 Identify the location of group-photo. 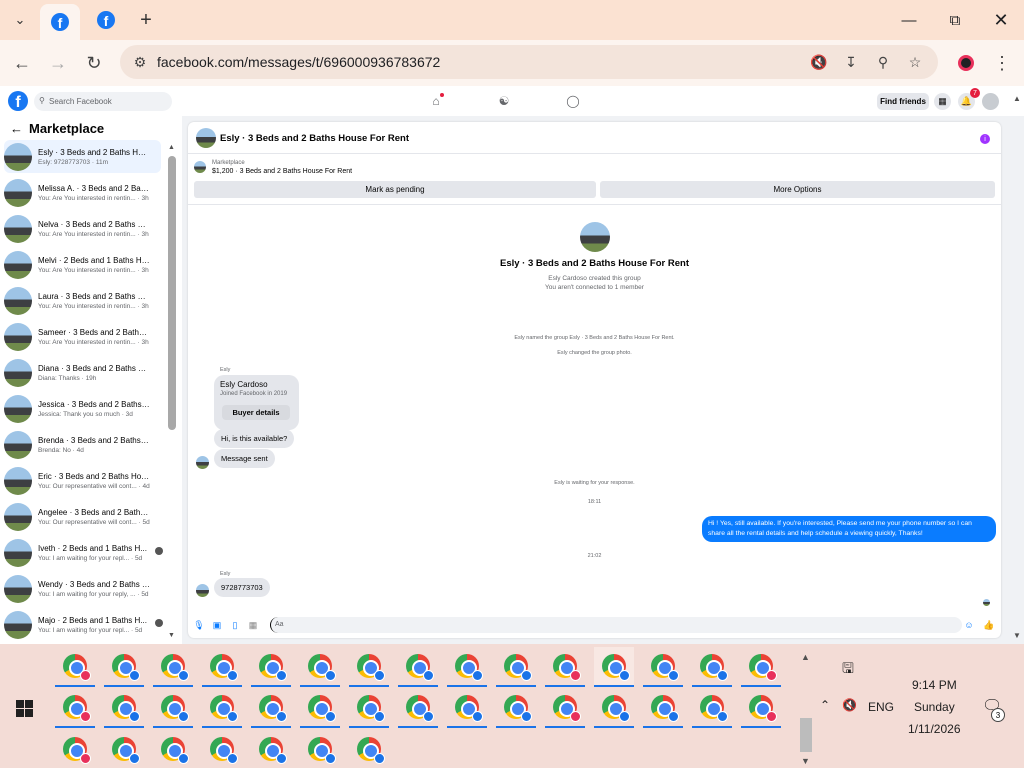
(594, 237).